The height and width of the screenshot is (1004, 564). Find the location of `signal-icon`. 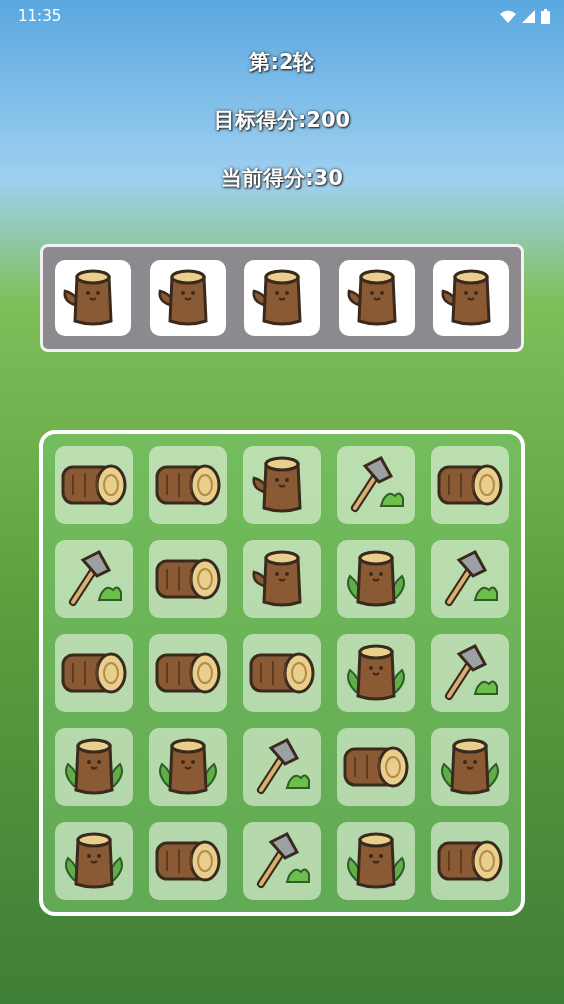

signal-icon is located at coordinates (528, 16).